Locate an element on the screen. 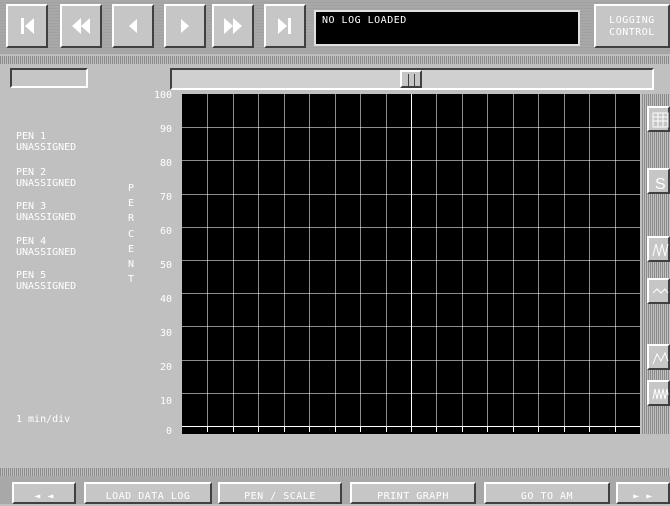 Image resolution: width=670 pixels, height=506 pixels. zigzag-wave-icon is located at coordinates (660, 250).